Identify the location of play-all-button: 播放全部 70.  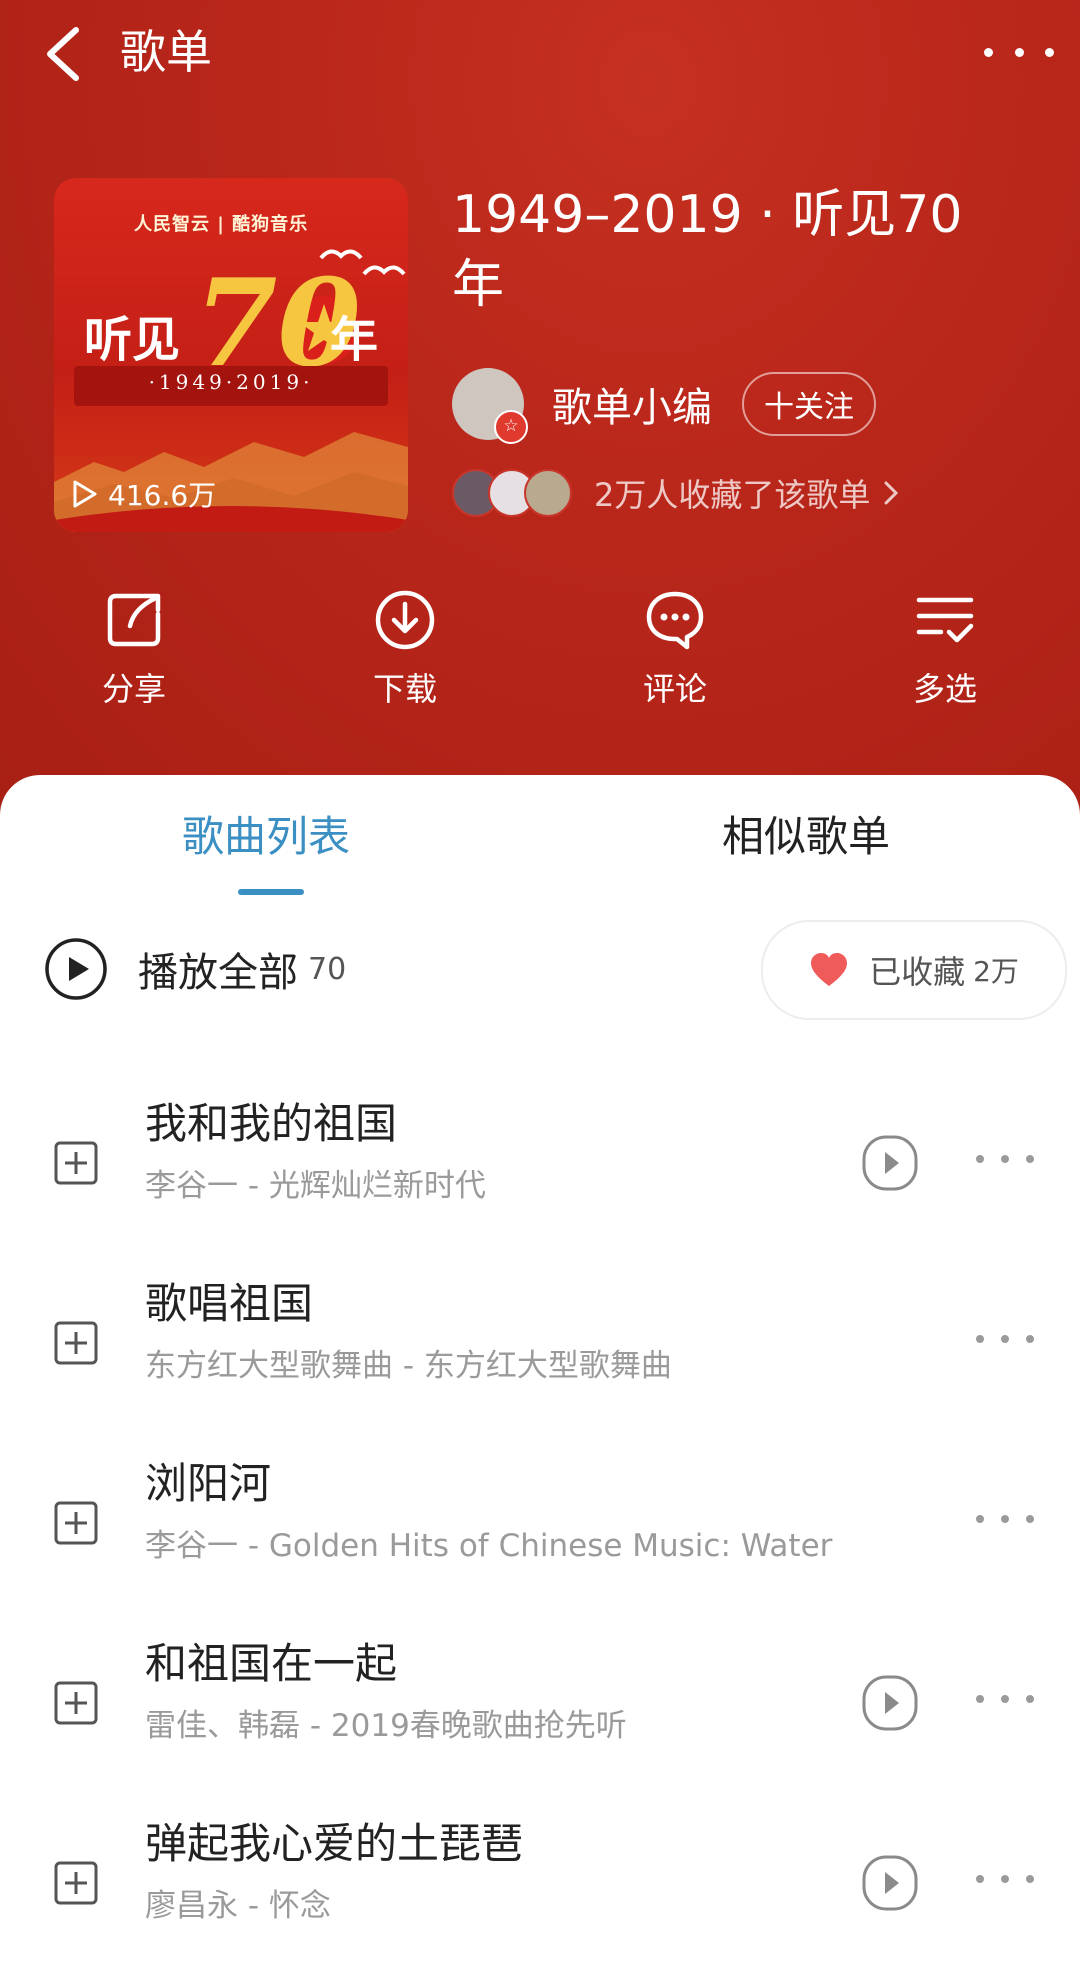
(195, 969).